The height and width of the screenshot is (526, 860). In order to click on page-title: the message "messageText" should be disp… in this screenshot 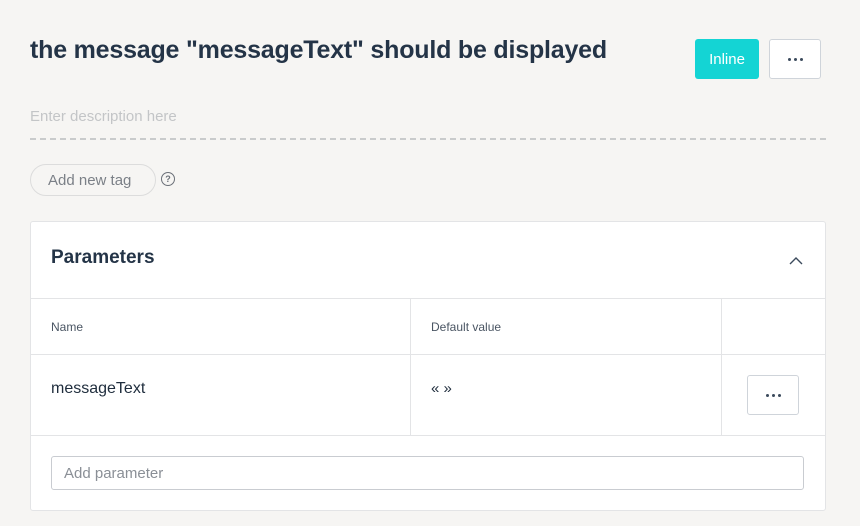, I will do `click(318, 50)`.